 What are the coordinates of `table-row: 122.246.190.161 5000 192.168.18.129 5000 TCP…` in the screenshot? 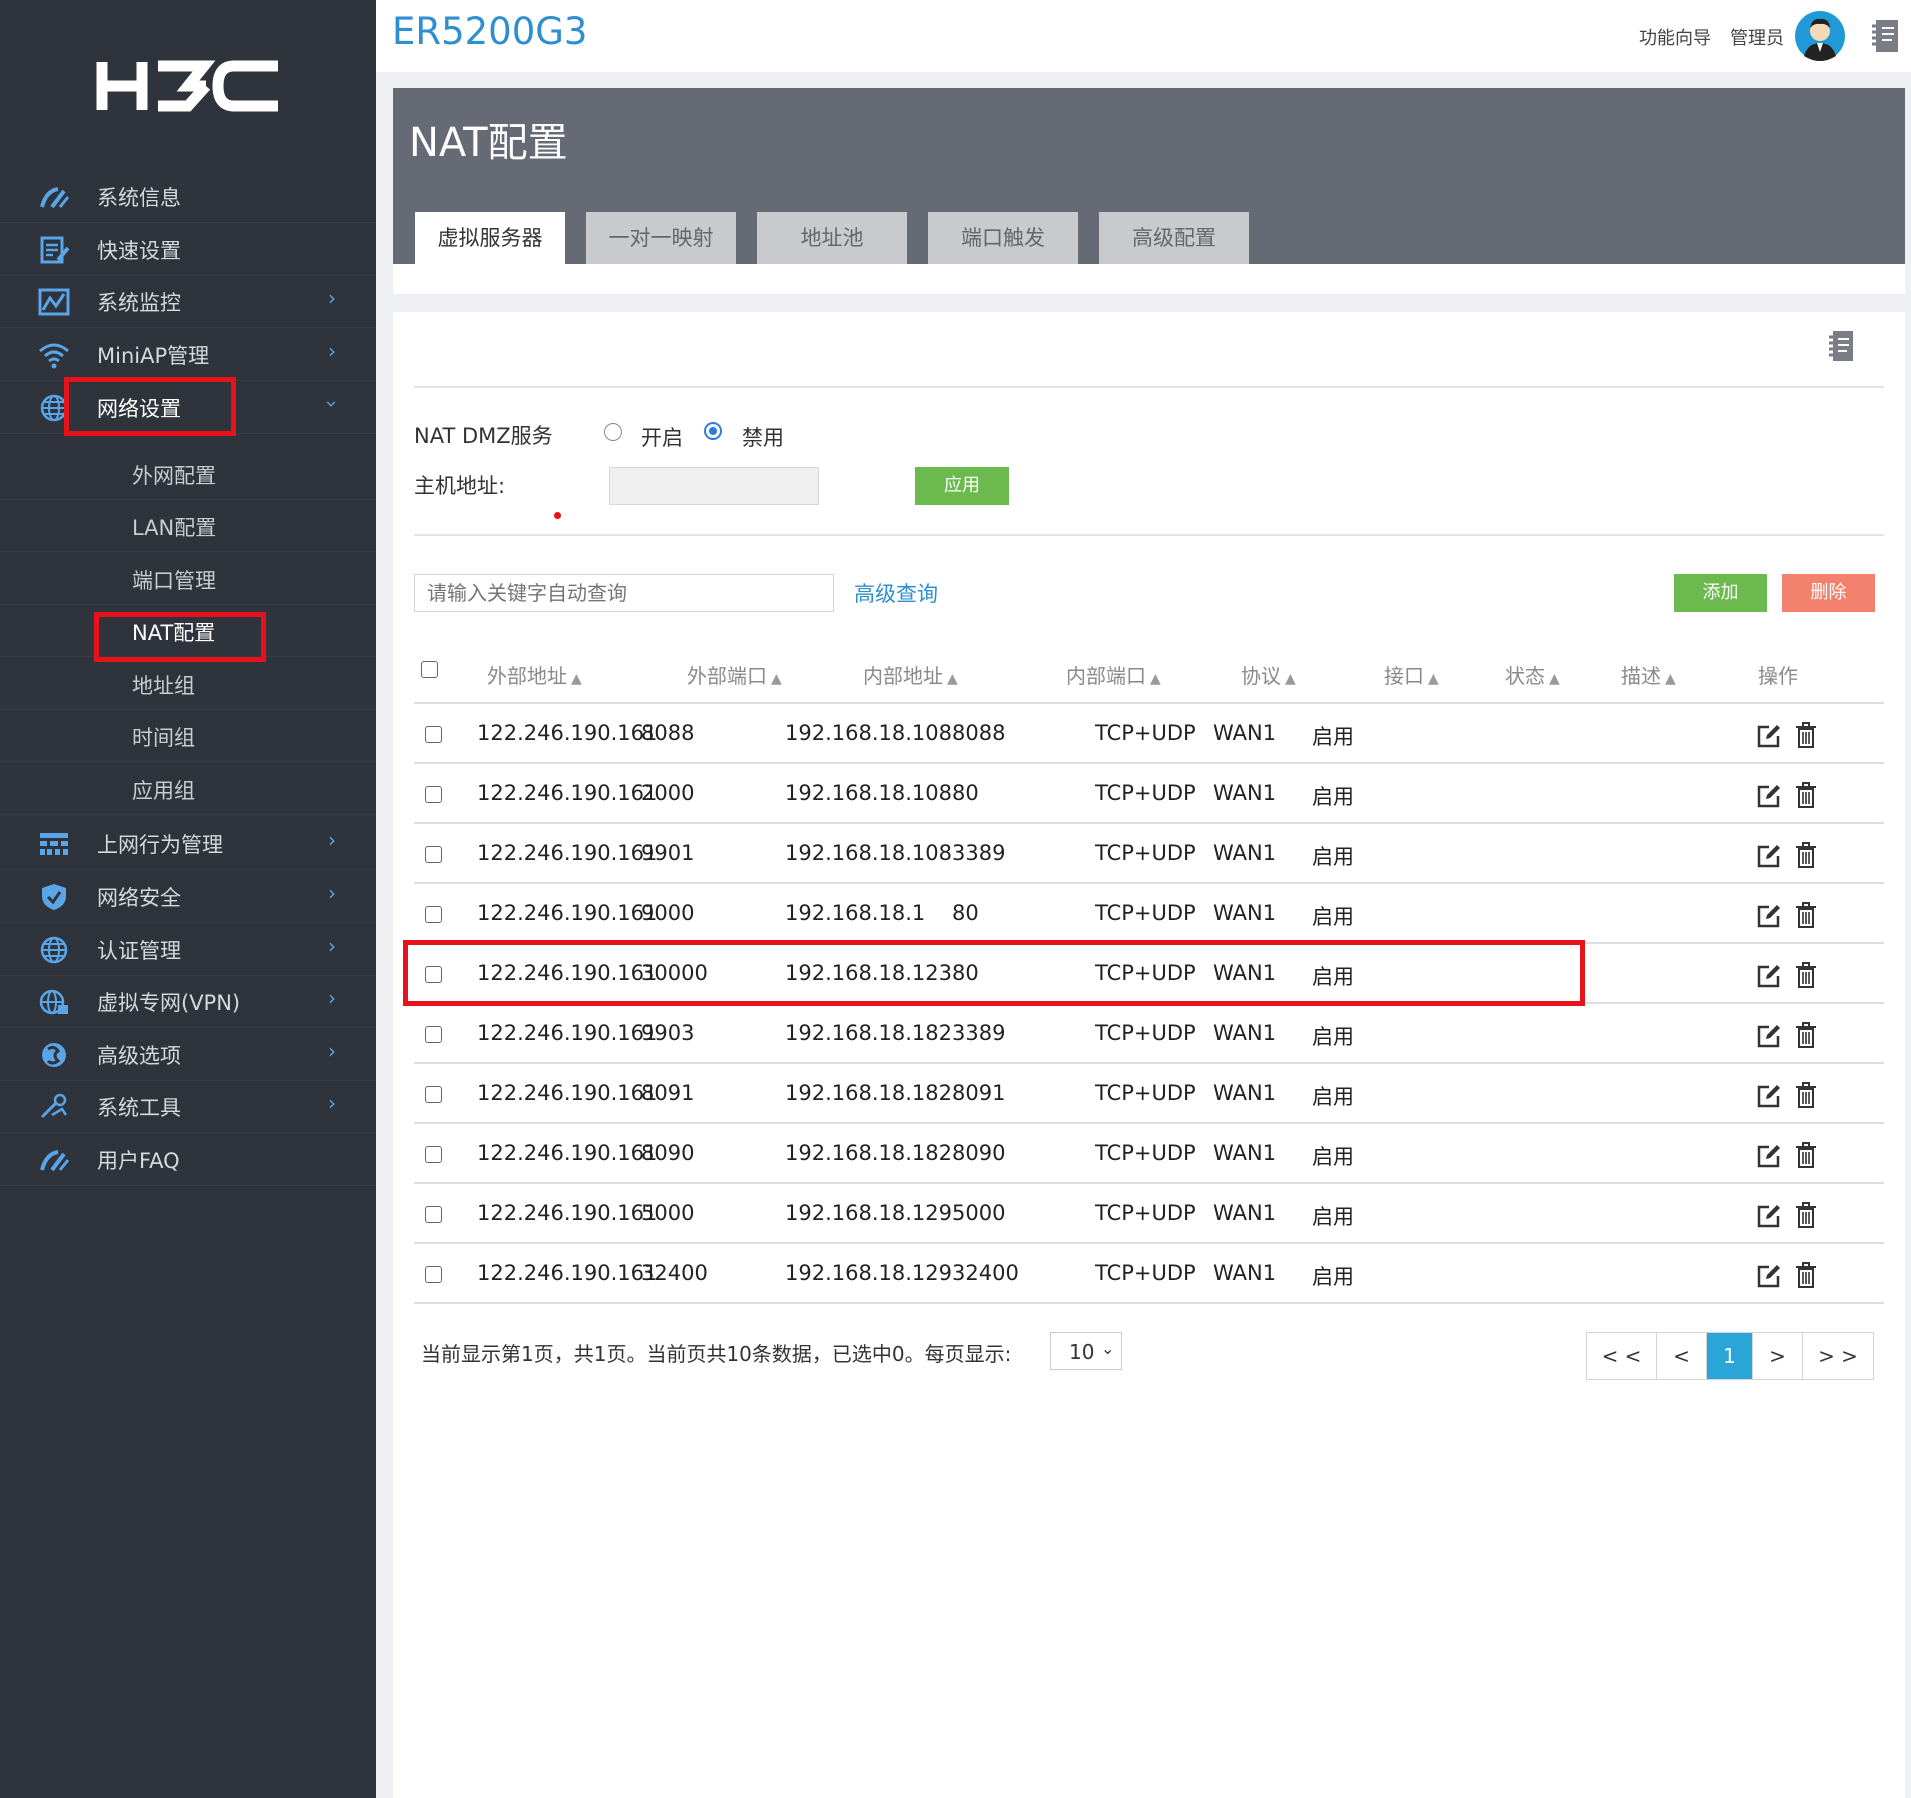 It's located at (1149, 1214).